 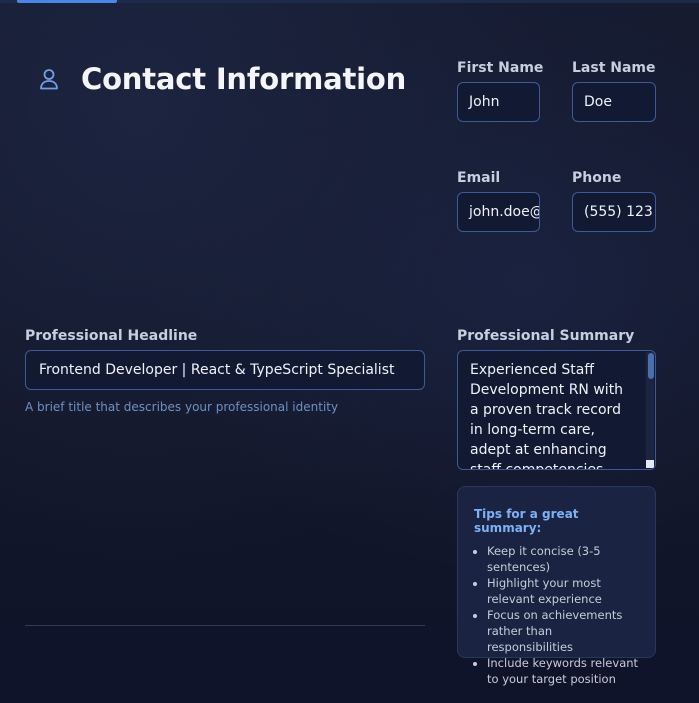 What do you see at coordinates (244, 79) in the screenshot?
I see `page-title: Contact Information` at bounding box center [244, 79].